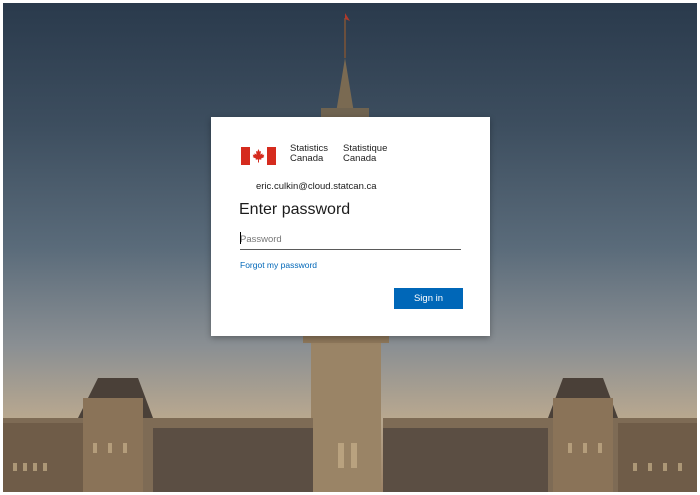 The image size is (700, 495). What do you see at coordinates (428, 298) in the screenshot?
I see `sign-in-button: Sign in` at bounding box center [428, 298].